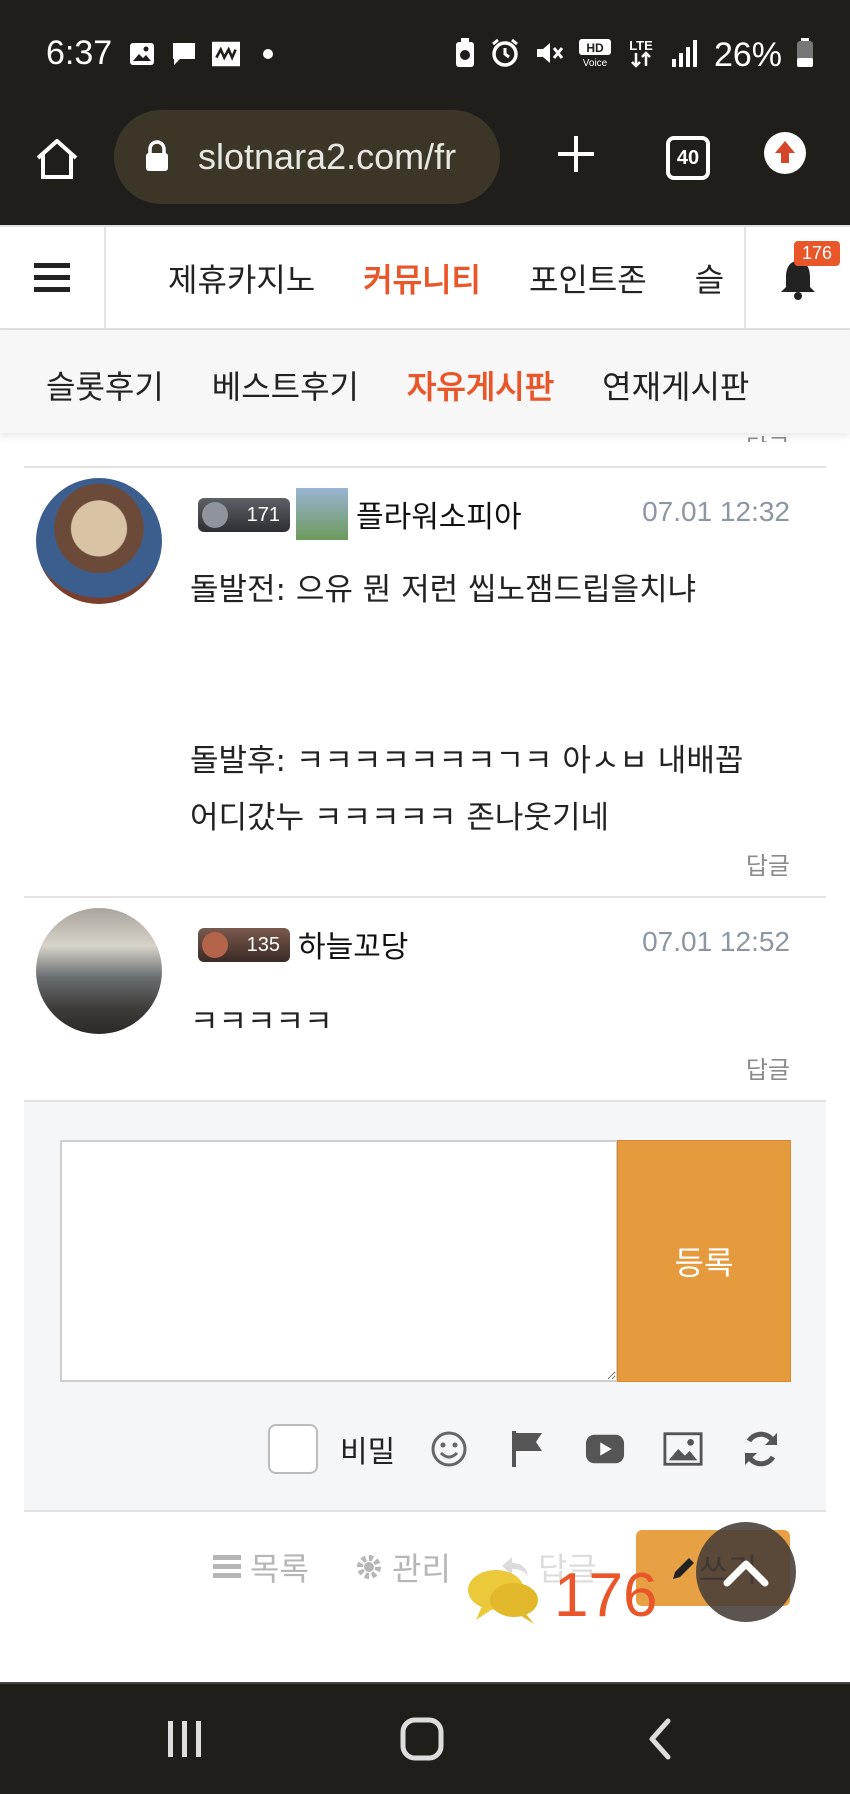 This screenshot has width=850, height=1794. What do you see at coordinates (641, 55) in the screenshot?
I see `lte-icon: LTE` at bounding box center [641, 55].